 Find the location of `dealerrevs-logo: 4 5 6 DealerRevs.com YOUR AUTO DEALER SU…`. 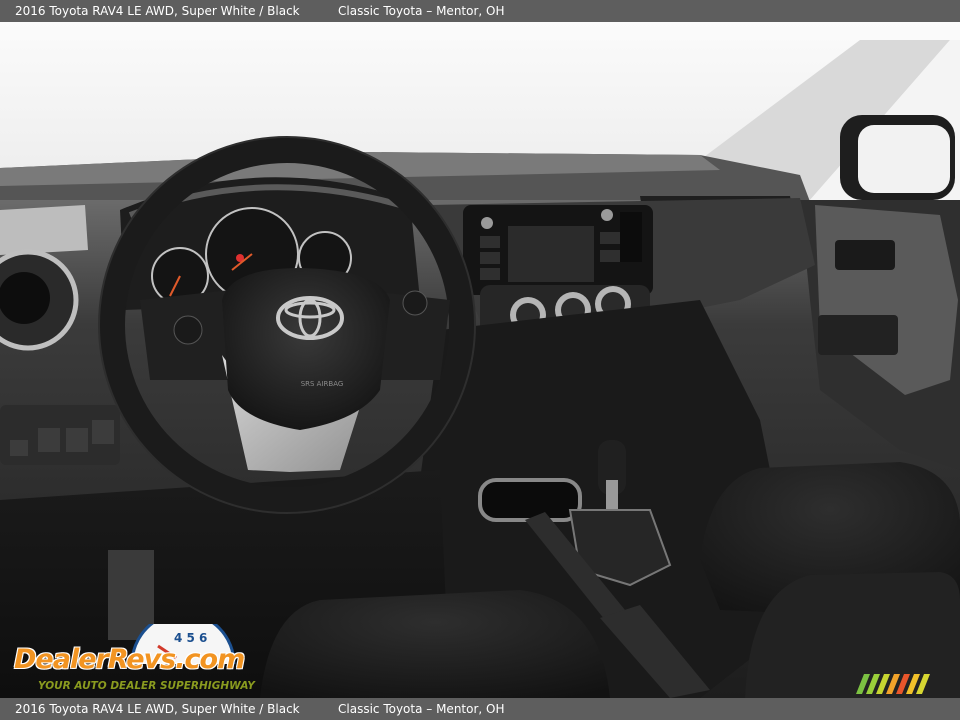

dealerrevs-logo: 4 5 6 DealerRevs.com YOUR AUTO DEALER SU… is located at coordinates (137, 658).